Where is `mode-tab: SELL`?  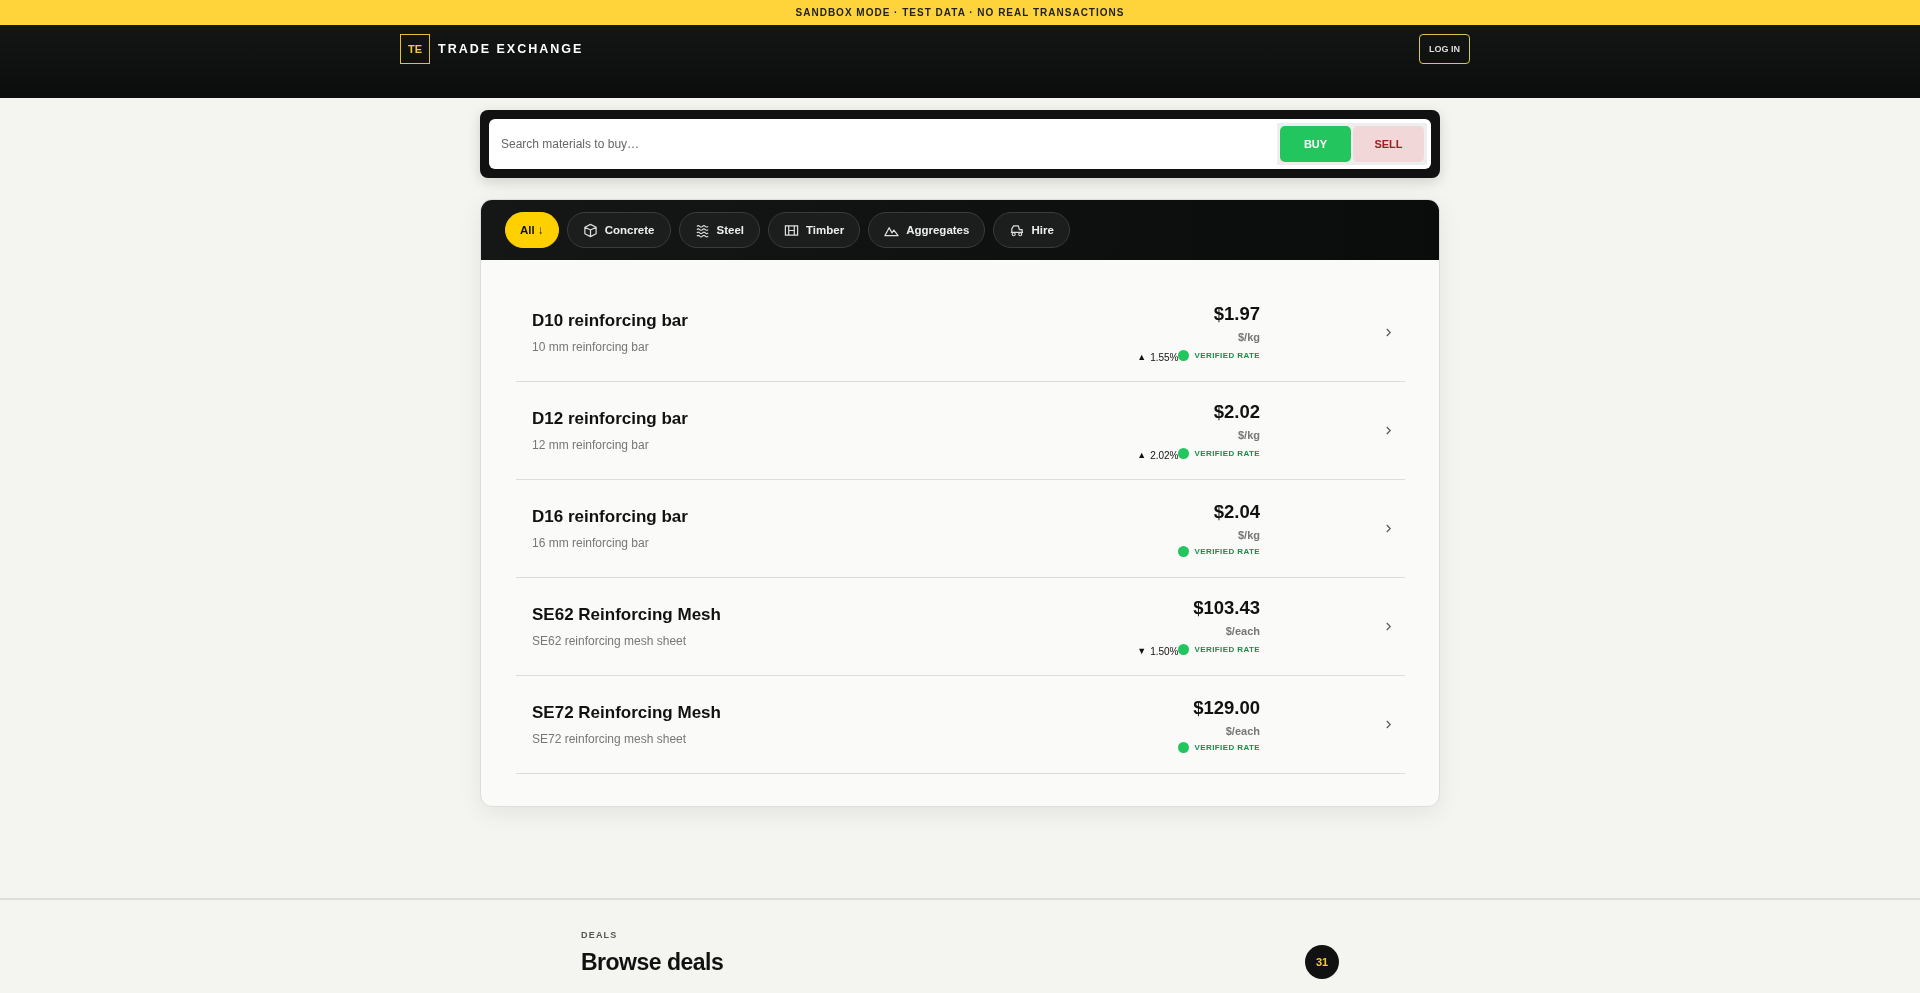 mode-tab: SELL is located at coordinates (1388, 144).